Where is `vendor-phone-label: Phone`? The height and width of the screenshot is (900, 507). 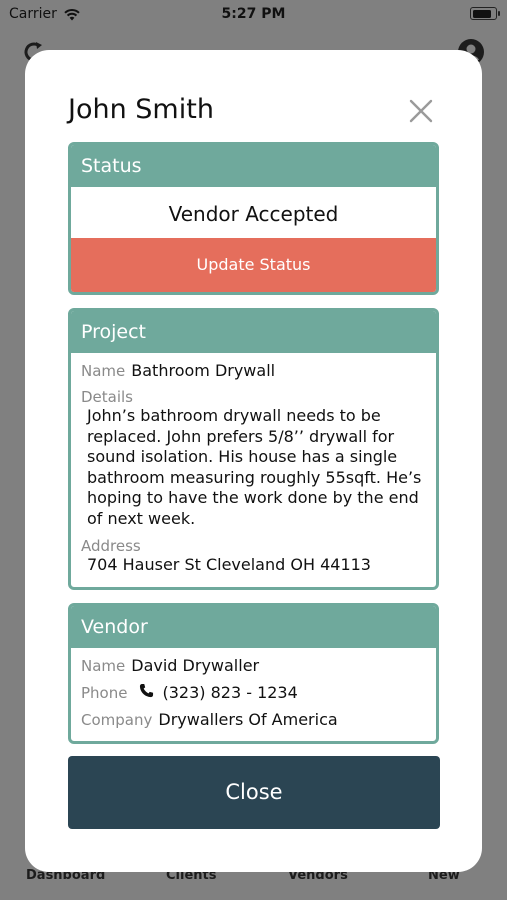 vendor-phone-label: Phone is located at coordinates (104, 693).